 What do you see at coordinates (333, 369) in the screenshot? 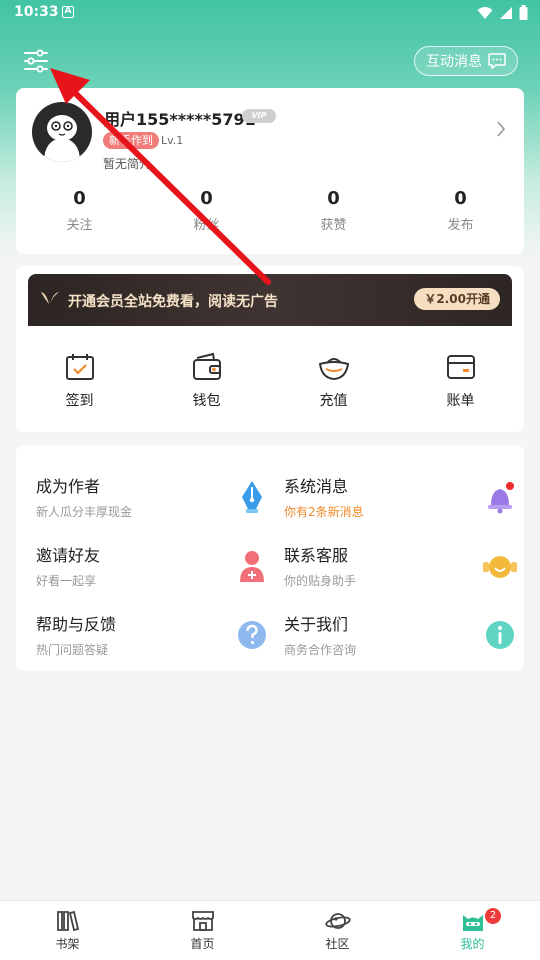
I see `gold-ingot-icon` at bounding box center [333, 369].